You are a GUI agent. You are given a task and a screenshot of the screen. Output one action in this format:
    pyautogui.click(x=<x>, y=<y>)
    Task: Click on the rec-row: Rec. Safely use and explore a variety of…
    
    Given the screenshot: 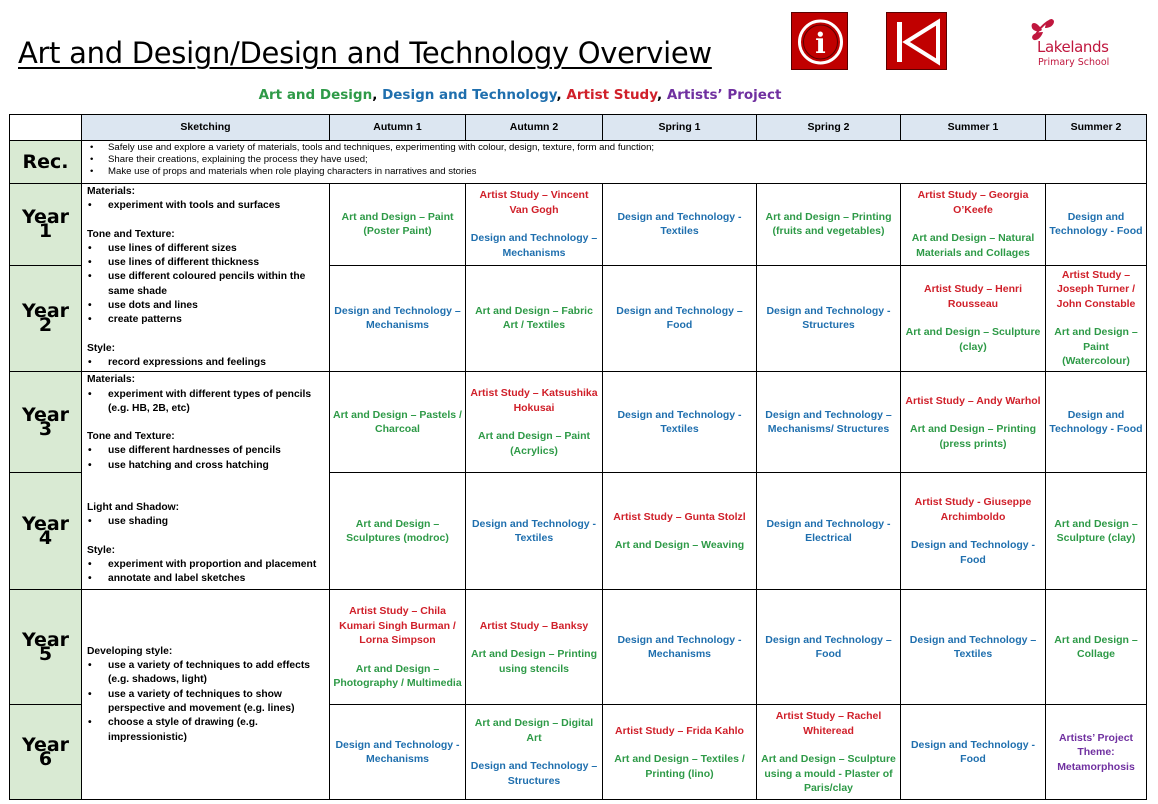 What is the action you would take?
    pyautogui.click(x=578, y=162)
    